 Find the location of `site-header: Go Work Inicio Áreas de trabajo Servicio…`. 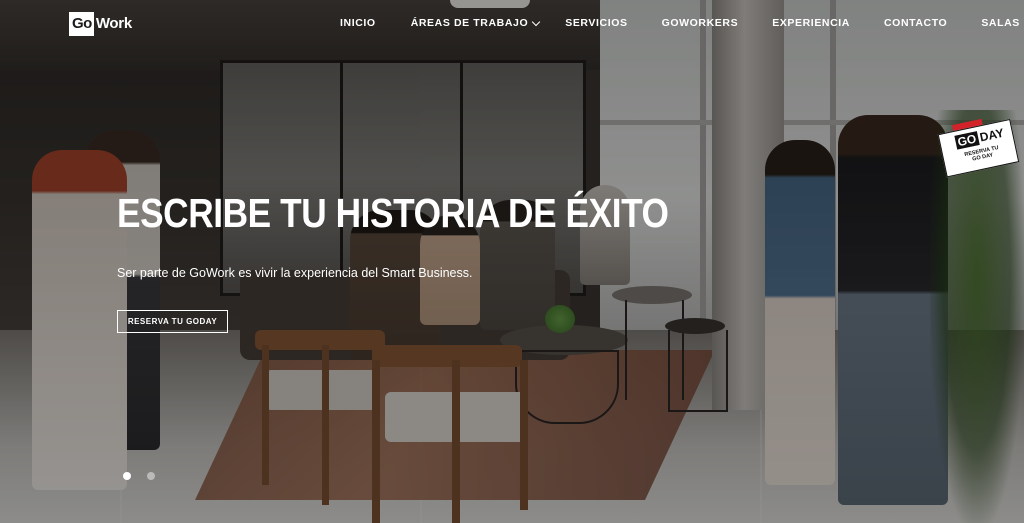

site-header: Go Work Inicio Áreas de trabajo Servicio… is located at coordinates (512, 25).